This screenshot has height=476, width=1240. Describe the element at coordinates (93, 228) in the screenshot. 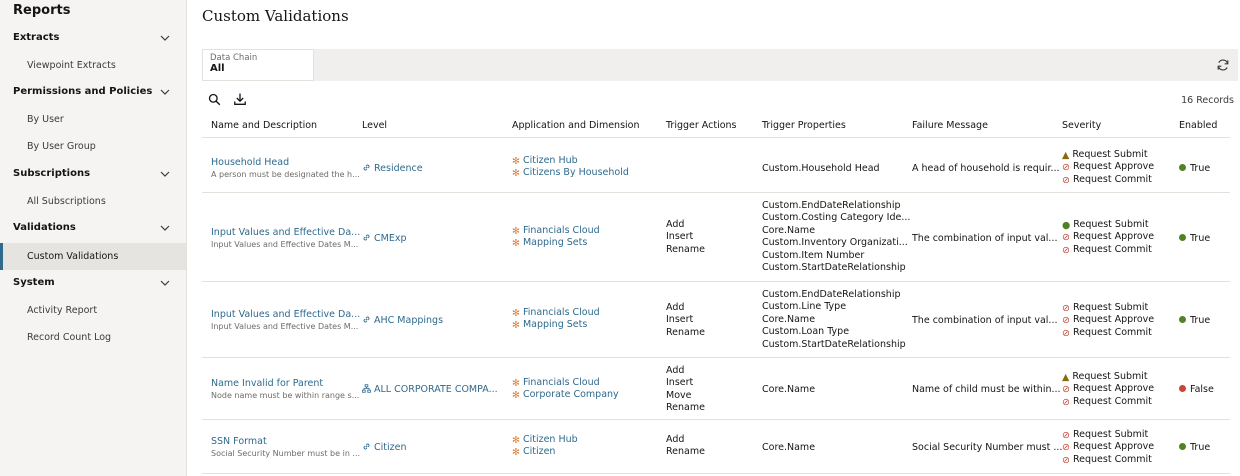

I see `sidebar-section-validations: Validations` at that location.